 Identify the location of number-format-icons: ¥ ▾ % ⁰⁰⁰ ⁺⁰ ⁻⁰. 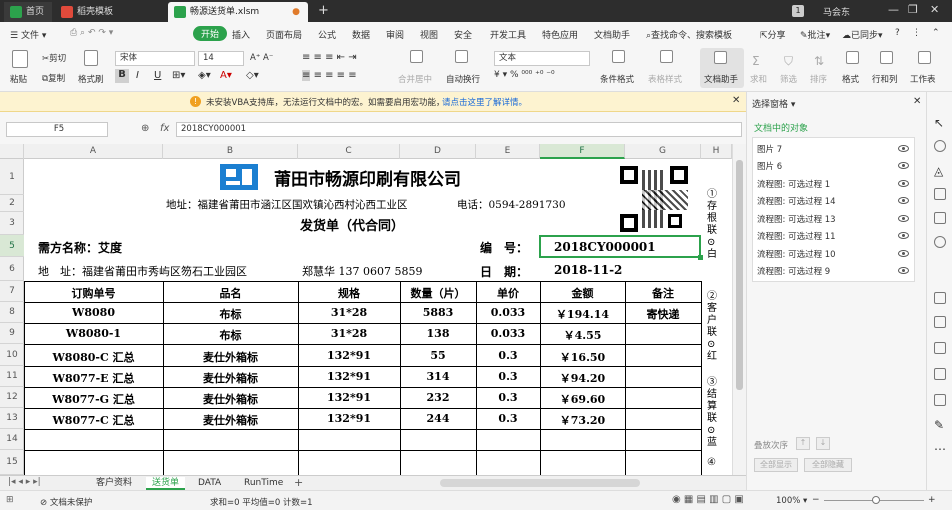
(524, 75).